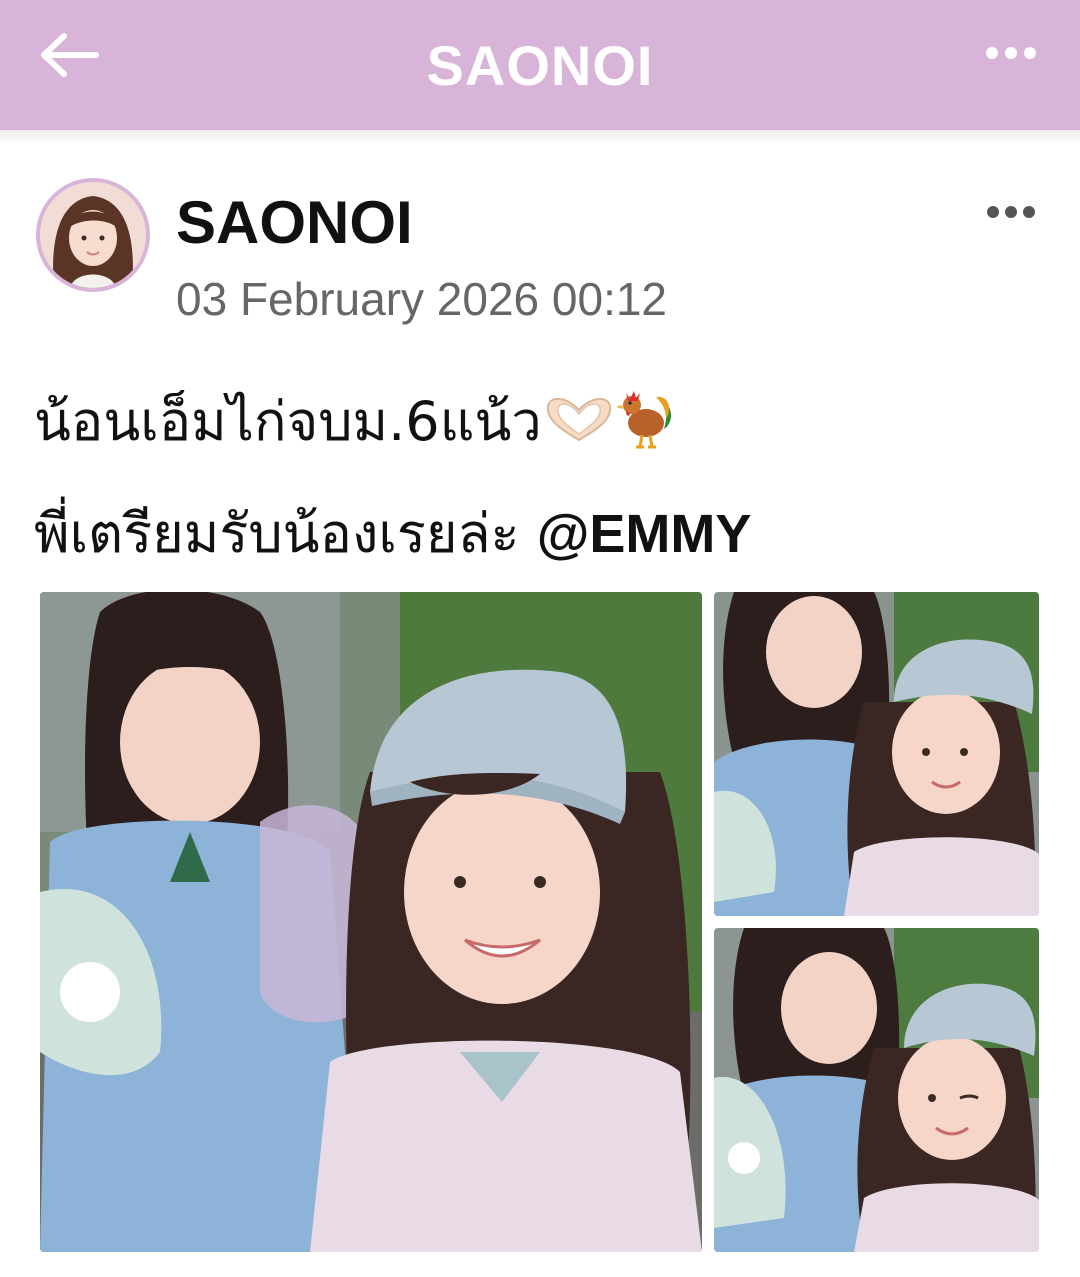 This screenshot has width=1080, height=1277. What do you see at coordinates (294, 222) in the screenshot?
I see `author-name: SAONOI` at bounding box center [294, 222].